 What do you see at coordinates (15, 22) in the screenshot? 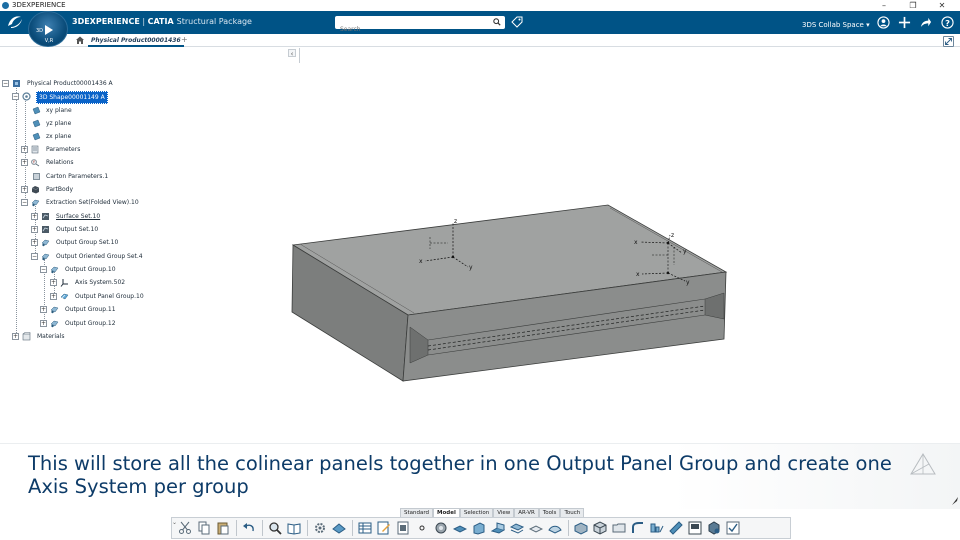
I see `ds-logo-icon` at bounding box center [15, 22].